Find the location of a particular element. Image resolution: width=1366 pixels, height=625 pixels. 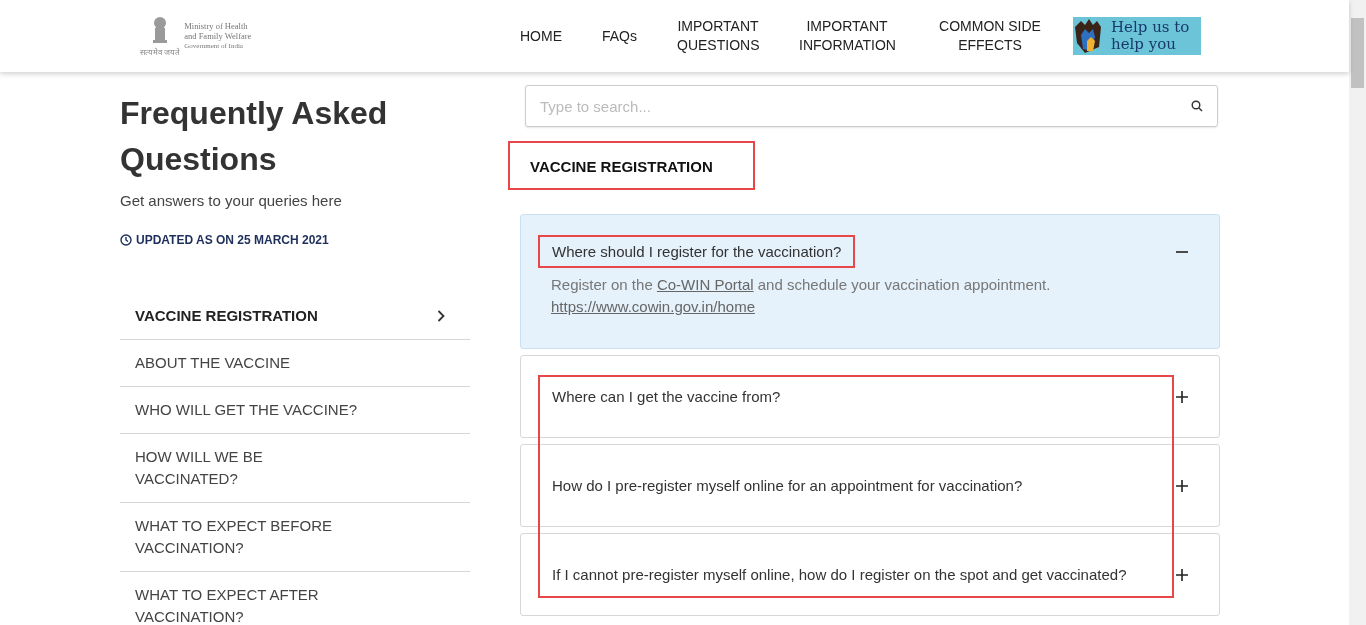

section-heading: VACCINE REGISTRATION is located at coordinates (631, 165).